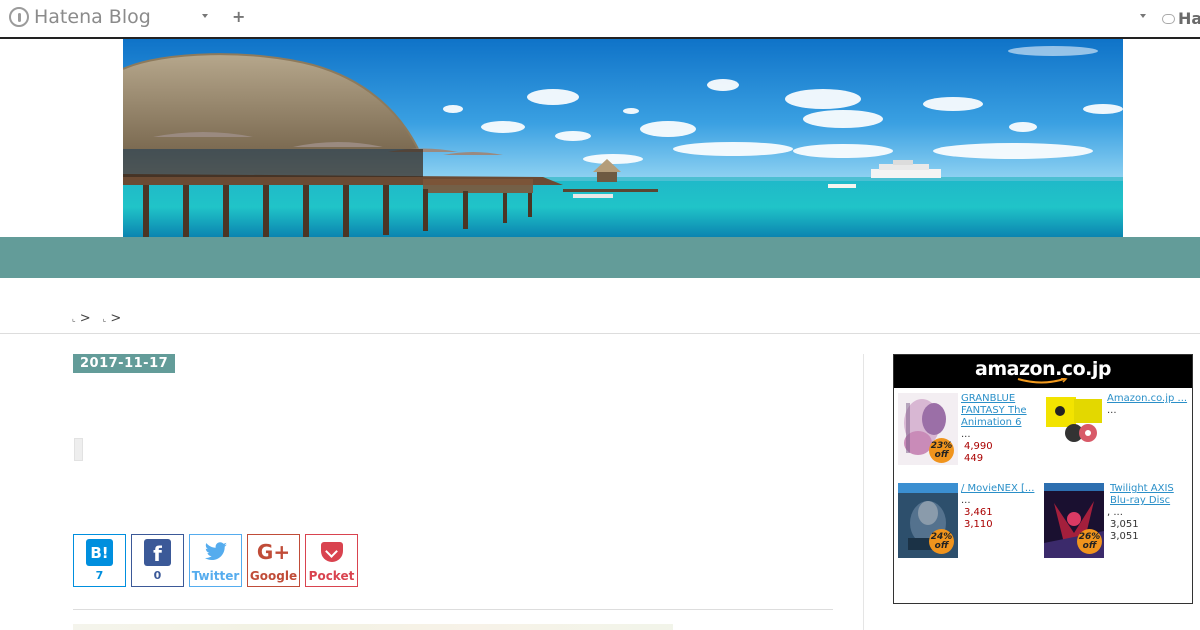 This screenshot has height=630, width=1200. I want to click on global-nav-band, so click(600, 257).